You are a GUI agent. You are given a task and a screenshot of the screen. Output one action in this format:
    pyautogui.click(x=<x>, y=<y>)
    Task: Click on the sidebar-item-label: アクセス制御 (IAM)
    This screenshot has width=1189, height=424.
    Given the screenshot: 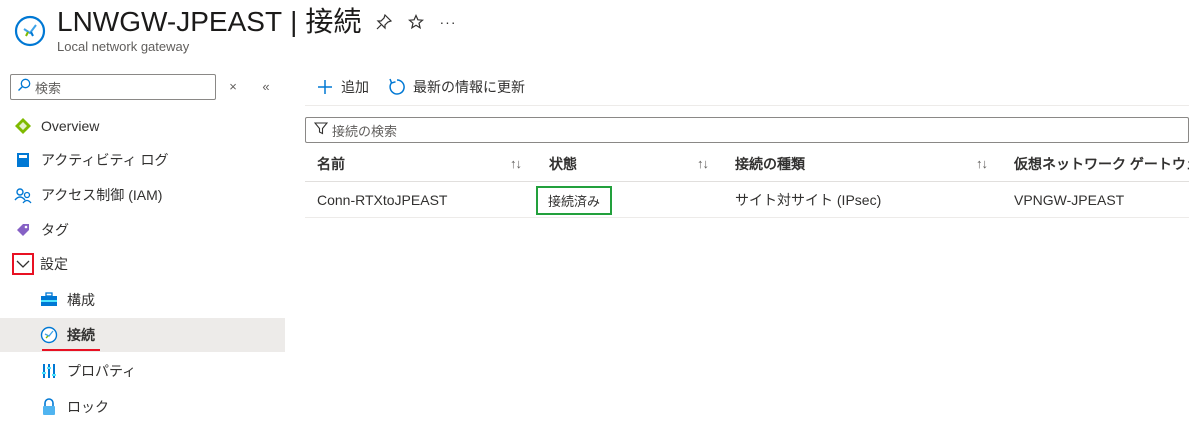 What is the action you would take?
    pyautogui.click(x=102, y=195)
    